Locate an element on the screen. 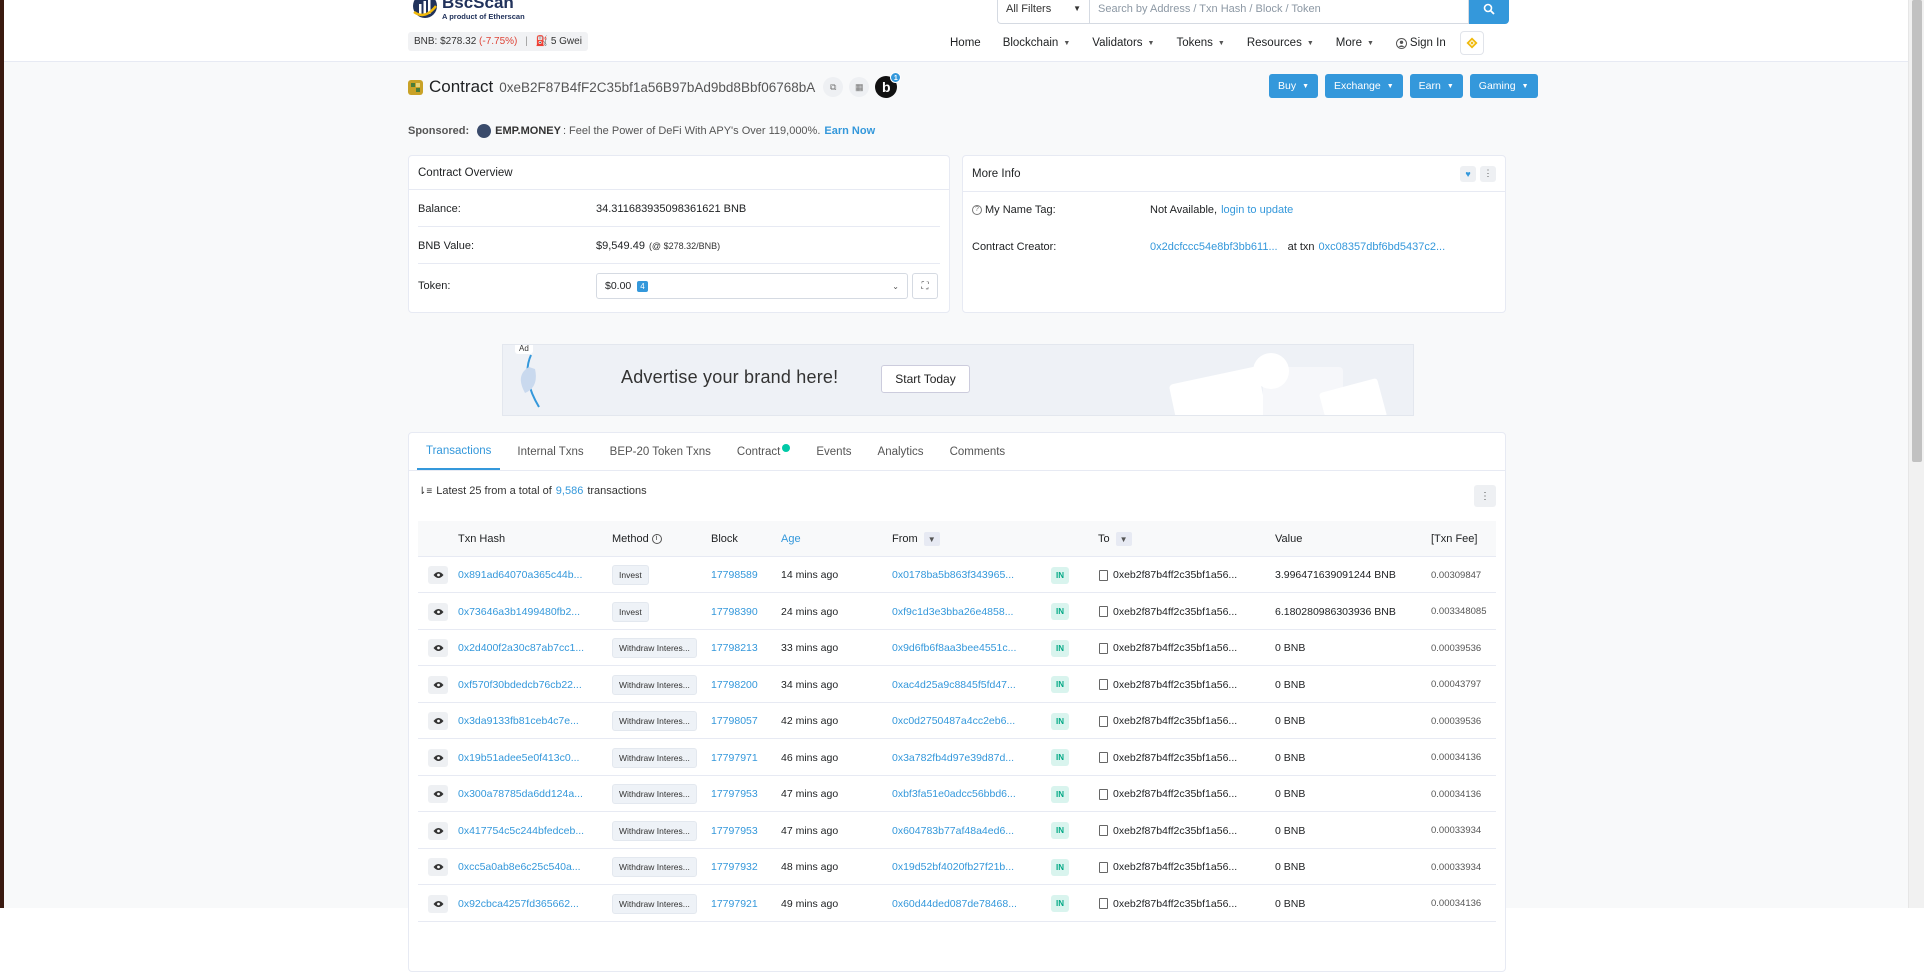  tab-transactions: Transactions is located at coordinates (459, 451).